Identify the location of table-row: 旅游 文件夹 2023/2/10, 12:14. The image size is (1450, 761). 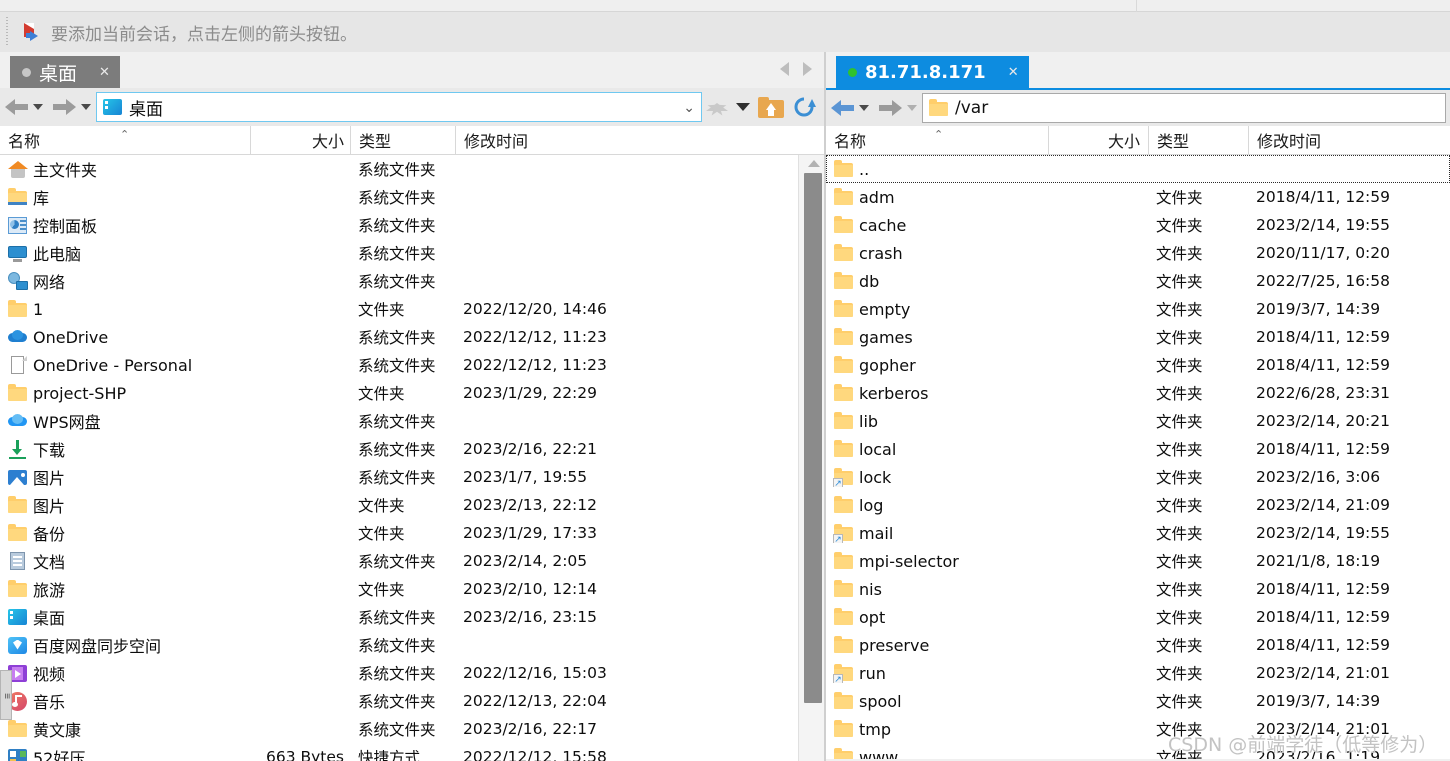
(413, 589).